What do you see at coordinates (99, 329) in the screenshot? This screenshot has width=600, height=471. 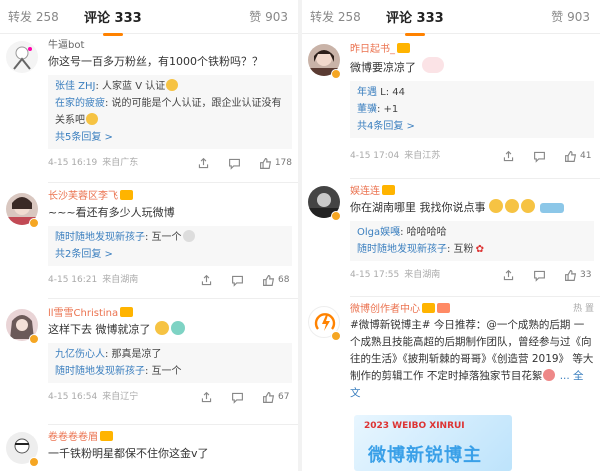 I see `comment-text-content: 这样下去 微博就凉了` at bounding box center [99, 329].